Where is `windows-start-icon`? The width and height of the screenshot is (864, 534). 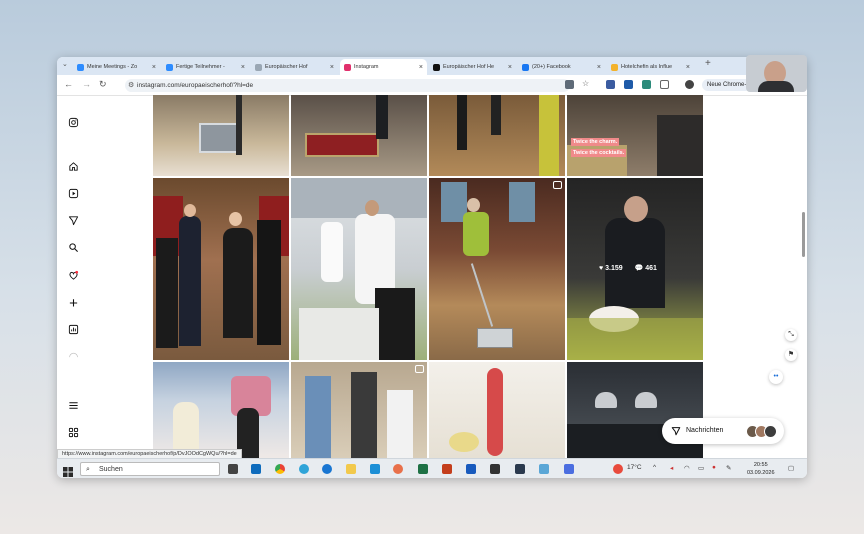 windows-start-icon is located at coordinates (68, 471).